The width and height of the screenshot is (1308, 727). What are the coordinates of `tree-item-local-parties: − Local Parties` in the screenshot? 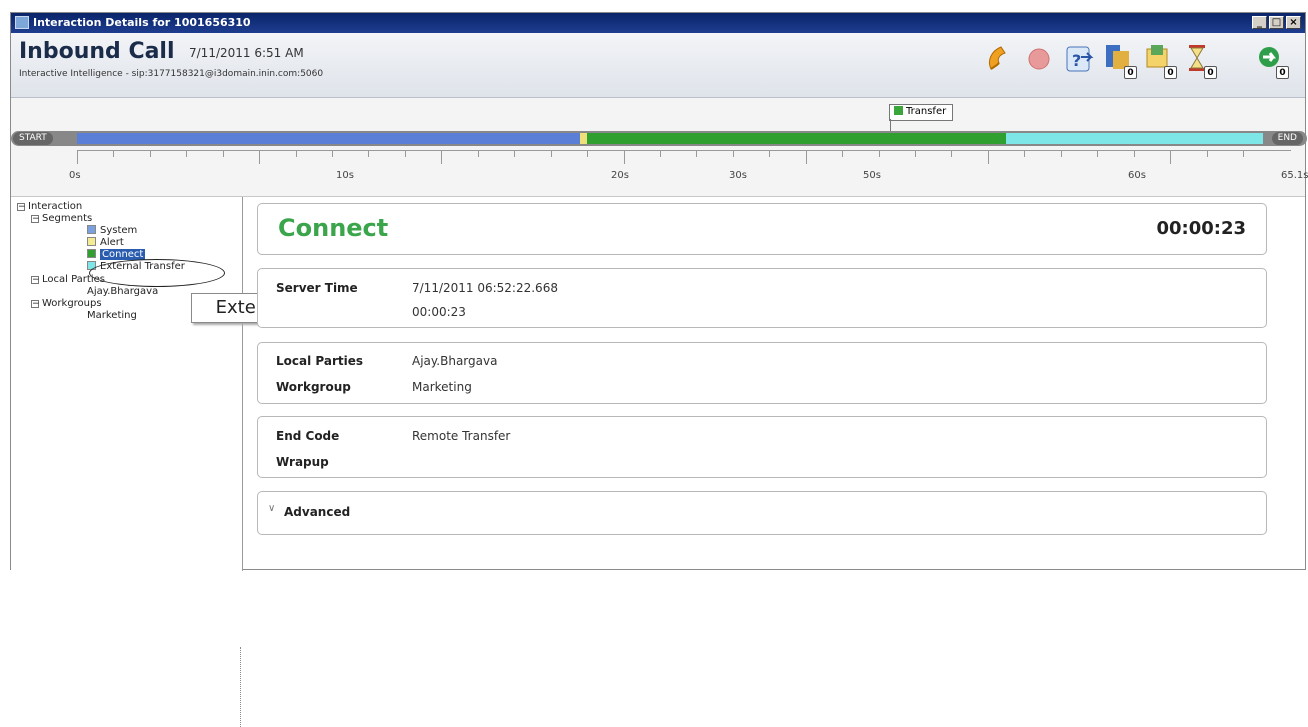 It's located at (68, 280).